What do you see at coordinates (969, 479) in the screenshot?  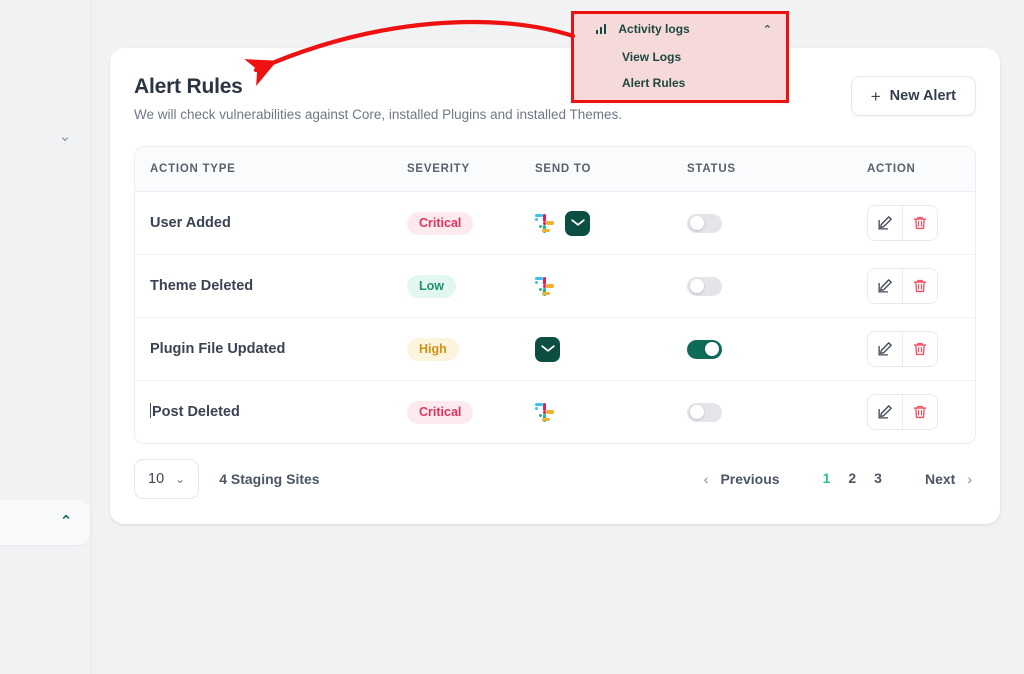 I see `pagination-next-arrow-icon: ›` at bounding box center [969, 479].